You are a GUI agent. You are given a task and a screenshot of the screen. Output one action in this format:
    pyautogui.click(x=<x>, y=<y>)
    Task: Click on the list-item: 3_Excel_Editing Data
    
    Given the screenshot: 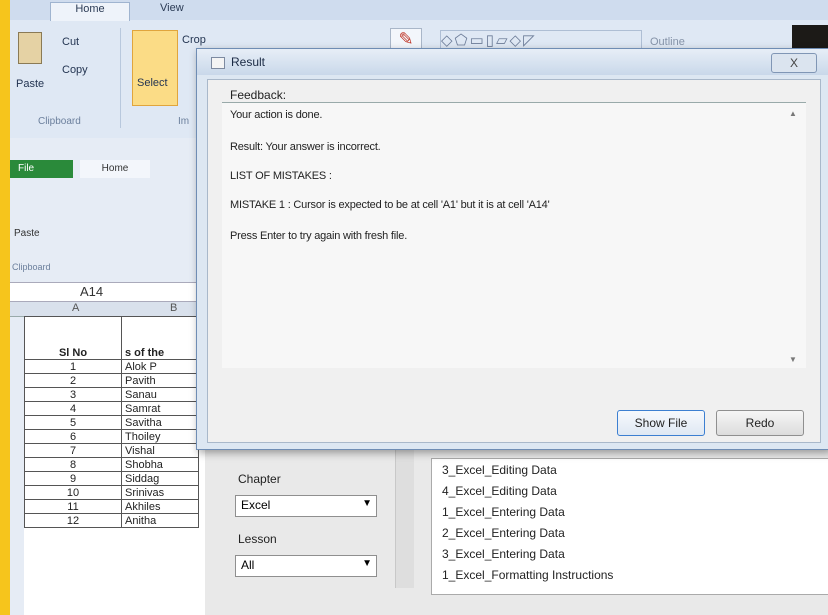 What is the action you would take?
    pyautogui.click(x=499, y=470)
    